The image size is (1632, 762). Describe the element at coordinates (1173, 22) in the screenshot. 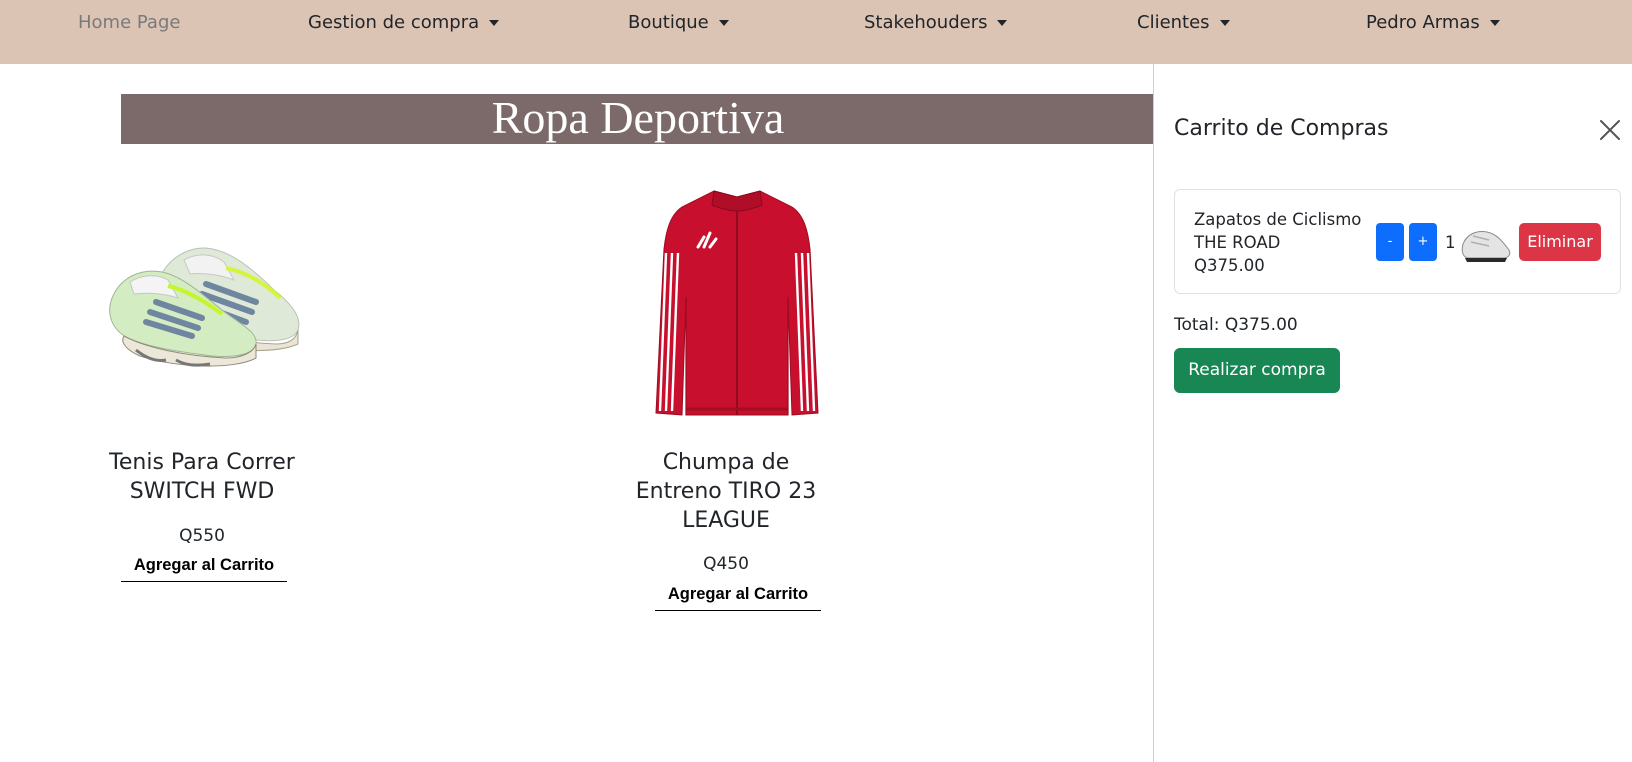

I see `nav-clientes-label: Clientes` at that location.